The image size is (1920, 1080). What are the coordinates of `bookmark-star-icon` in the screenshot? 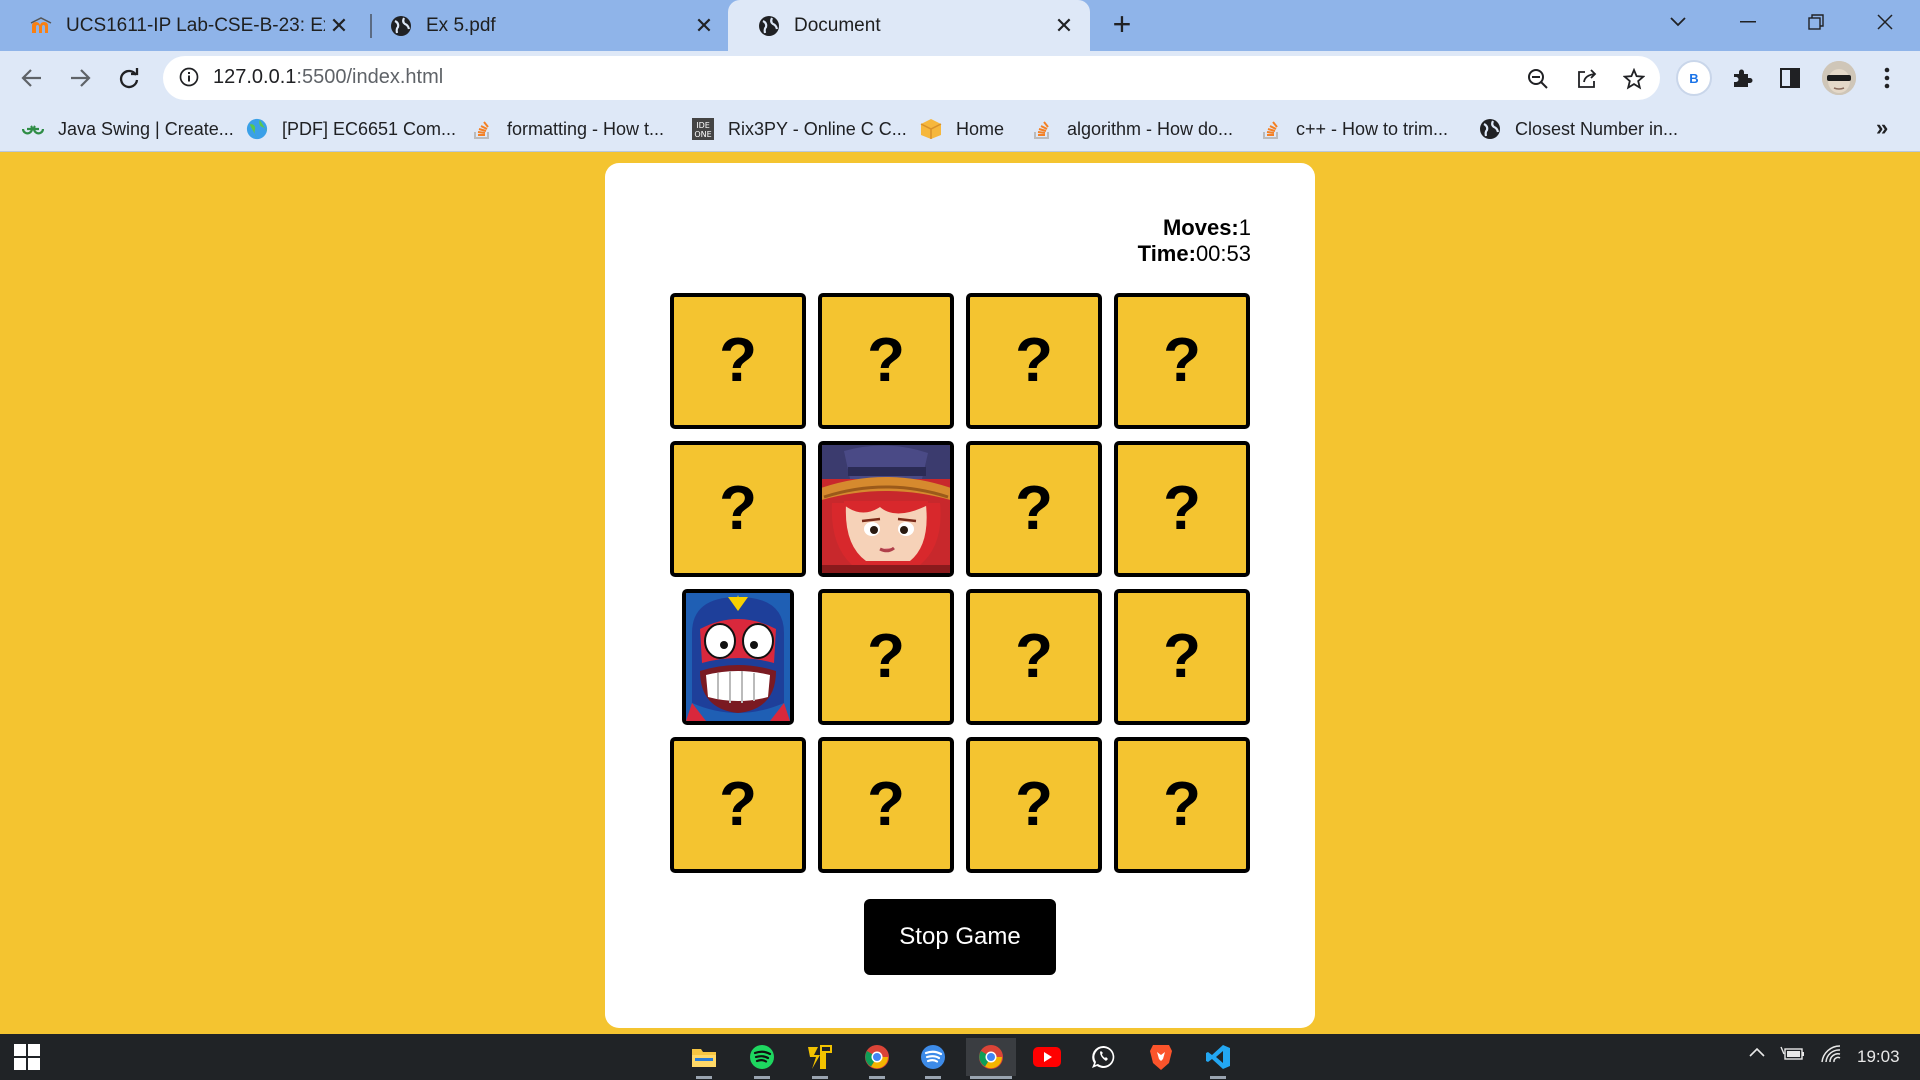 It's located at (1634, 79).